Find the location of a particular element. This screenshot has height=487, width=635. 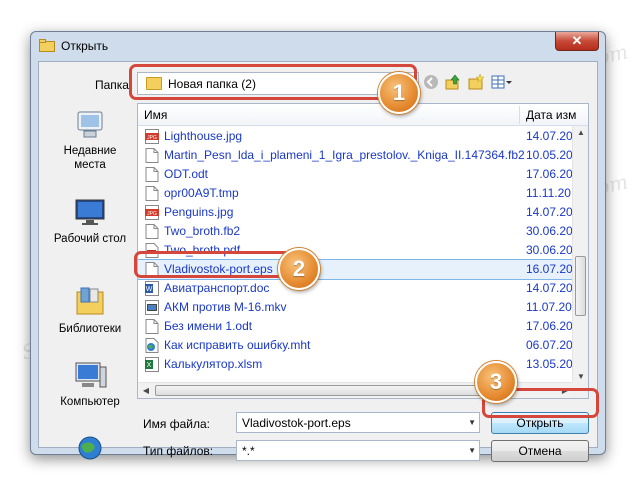

list-item: Two_broth.pdf 30.06.20 is located at coordinates (356, 250).